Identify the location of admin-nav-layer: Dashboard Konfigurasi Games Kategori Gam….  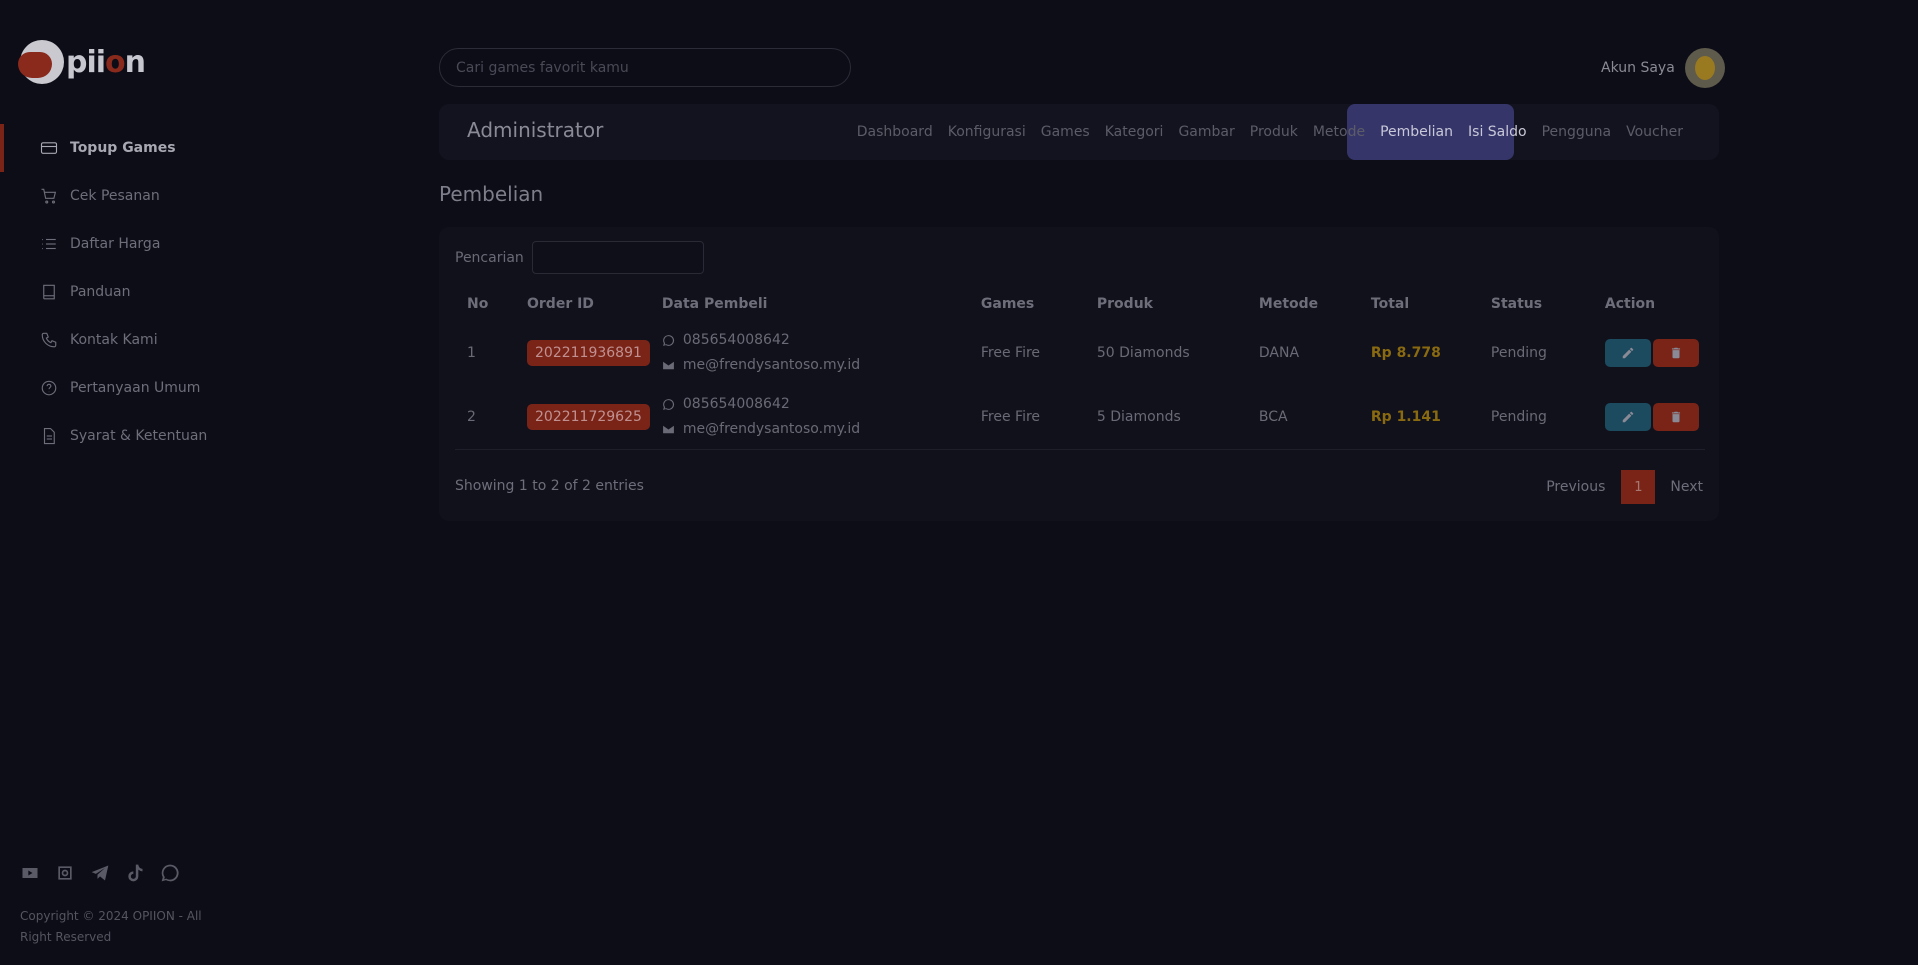
(1079, 132).